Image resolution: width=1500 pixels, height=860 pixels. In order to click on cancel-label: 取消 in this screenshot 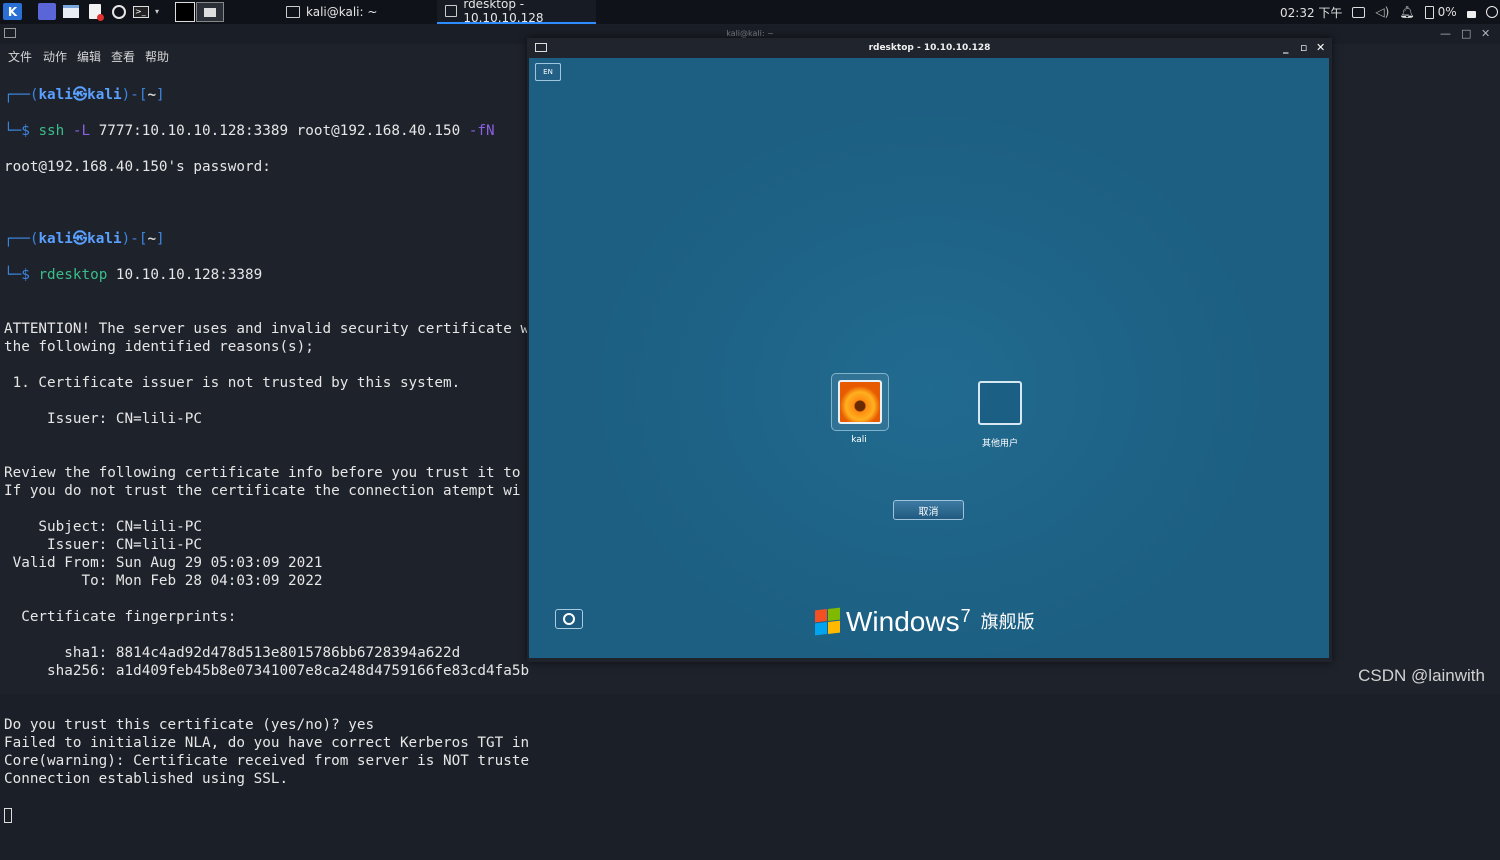, I will do `click(928, 512)`.